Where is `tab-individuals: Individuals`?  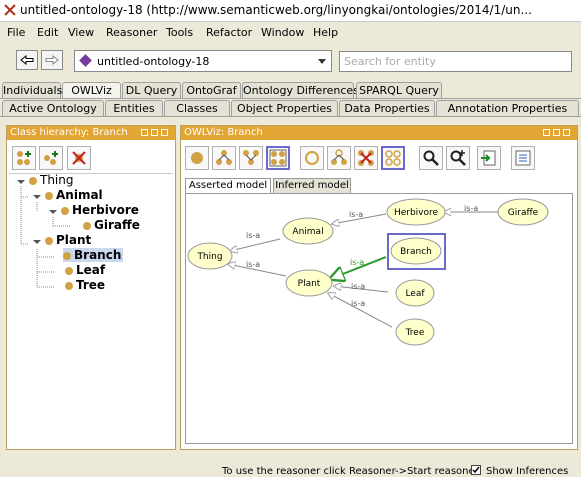
tab-individuals: Individuals is located at coordinates (32, 90).